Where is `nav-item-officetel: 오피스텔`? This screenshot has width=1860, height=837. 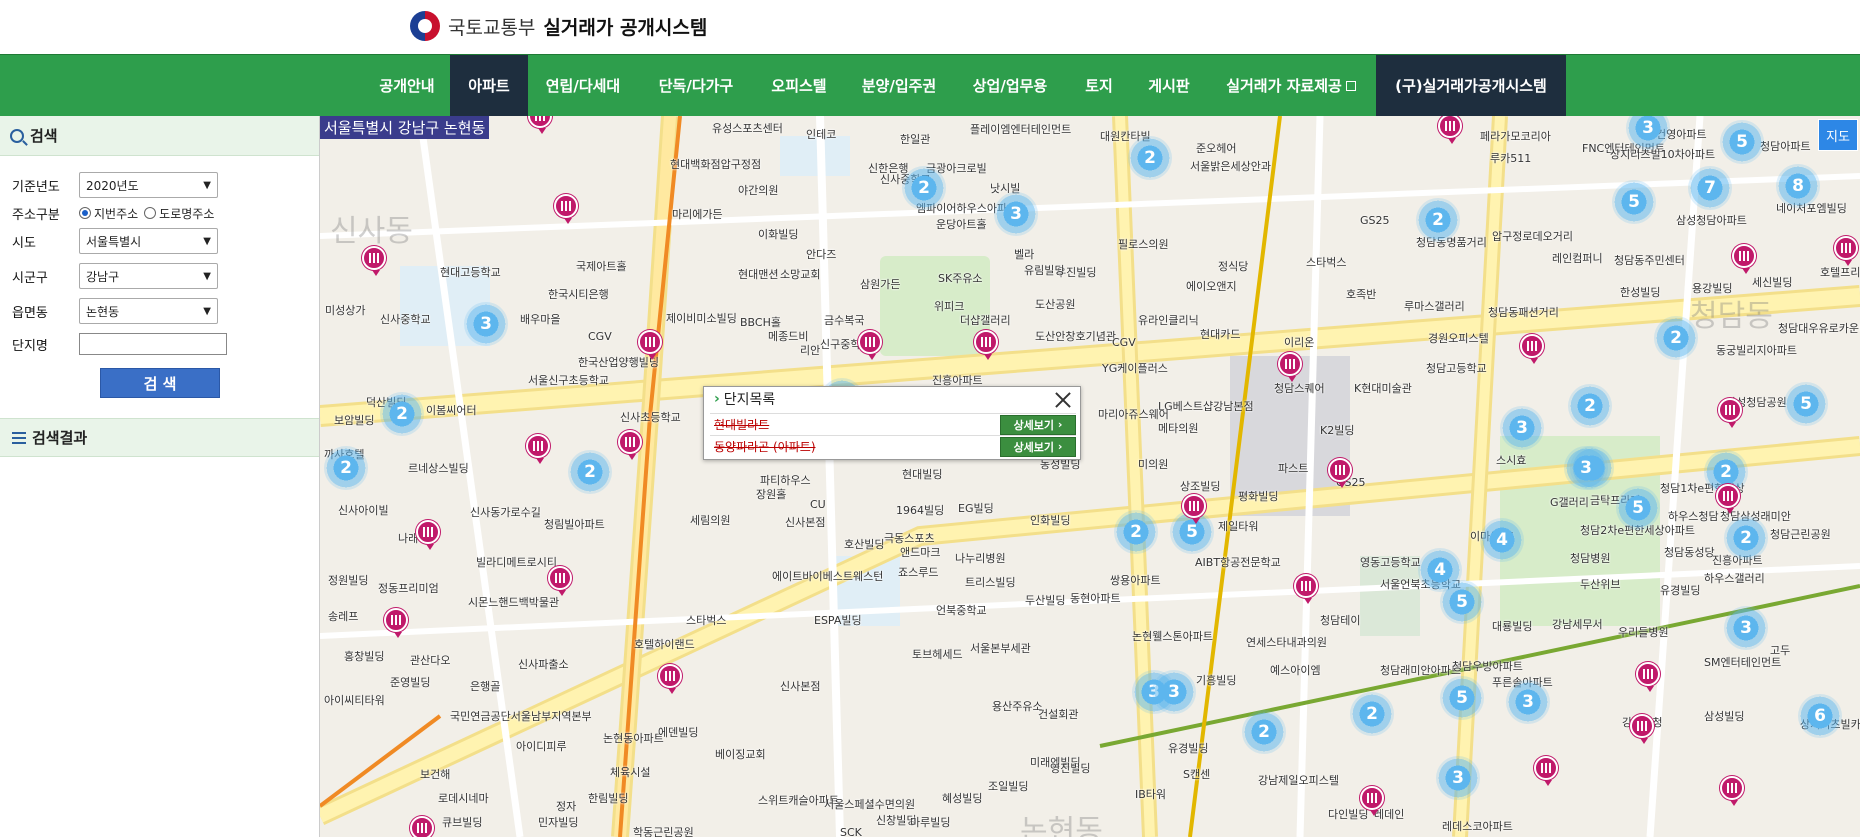 nav-item-officetel: 오피스텔 is located at coordinates (799, 85).